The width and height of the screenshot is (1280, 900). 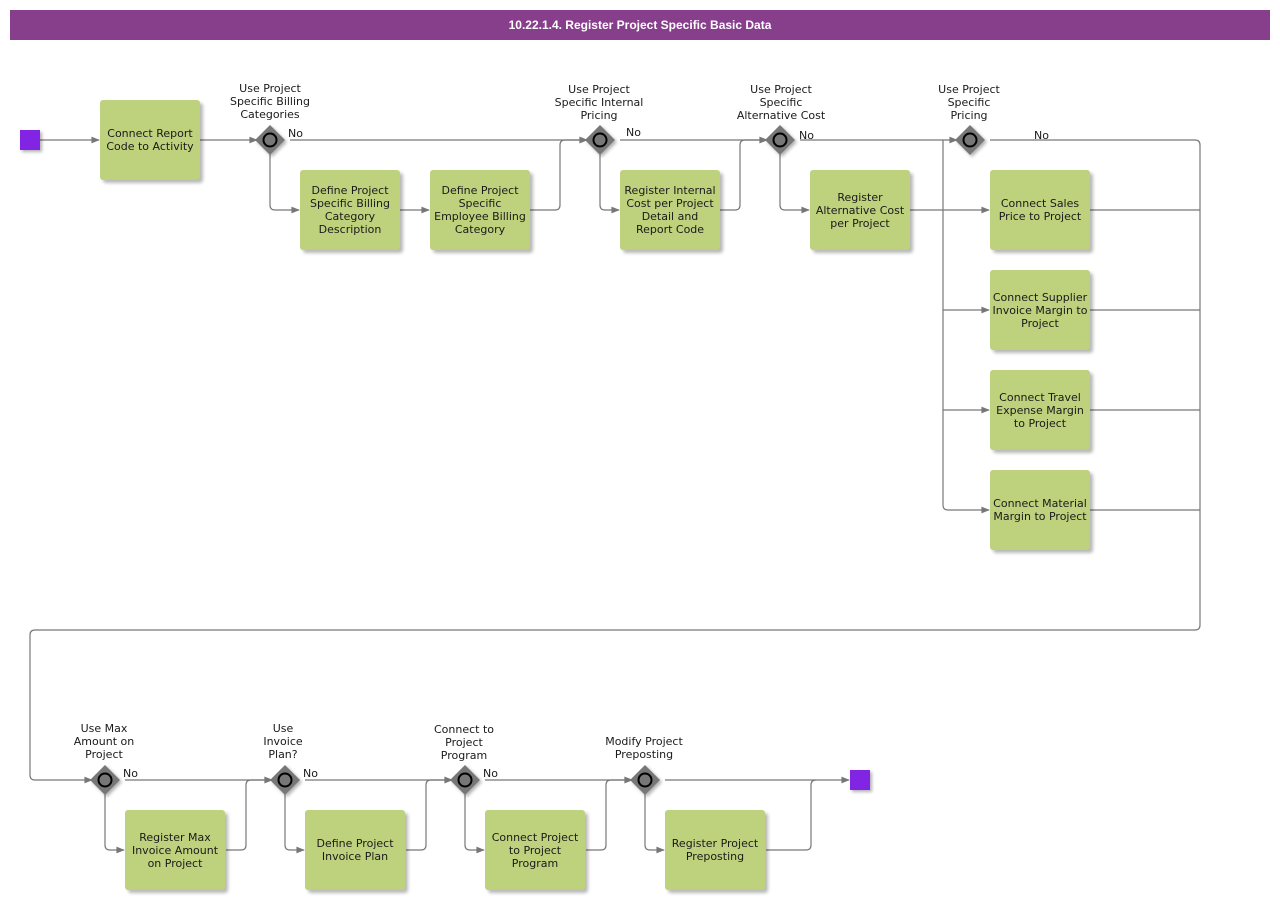 I want to click on task-connect-travel-expense-margin: Connect Travel Expense Margin to Project, so click(x=1040, y=410).